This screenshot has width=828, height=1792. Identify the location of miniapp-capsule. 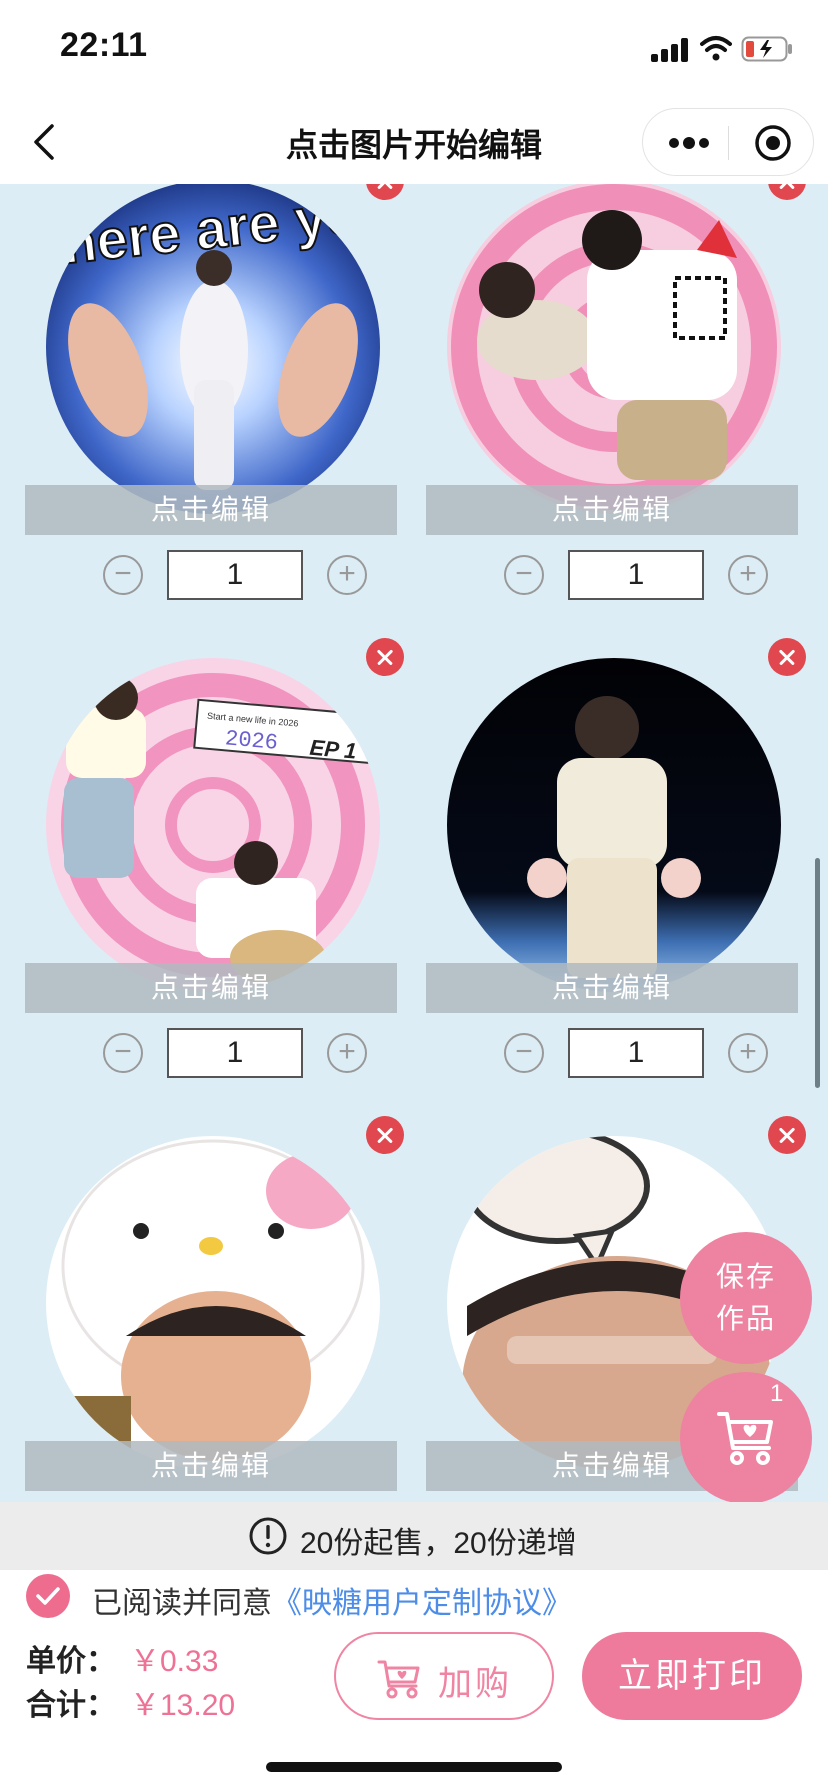
(728, 142).